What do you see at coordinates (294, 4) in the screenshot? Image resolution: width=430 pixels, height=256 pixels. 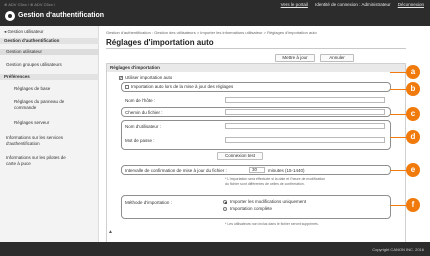 I see `portal-link: Vers le portail` at bounding box center [294, 4].